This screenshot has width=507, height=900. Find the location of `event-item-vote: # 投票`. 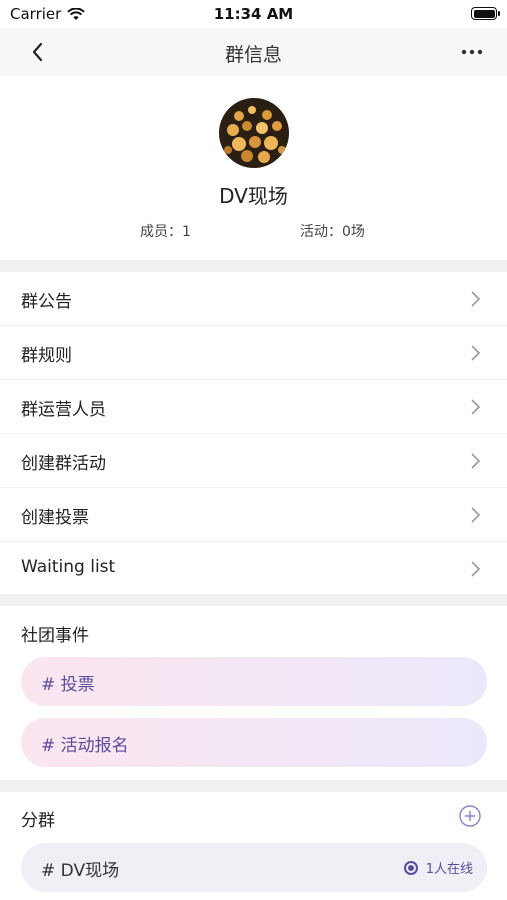

event-item-vote: # 投票 is located at coordinates (254, 681).